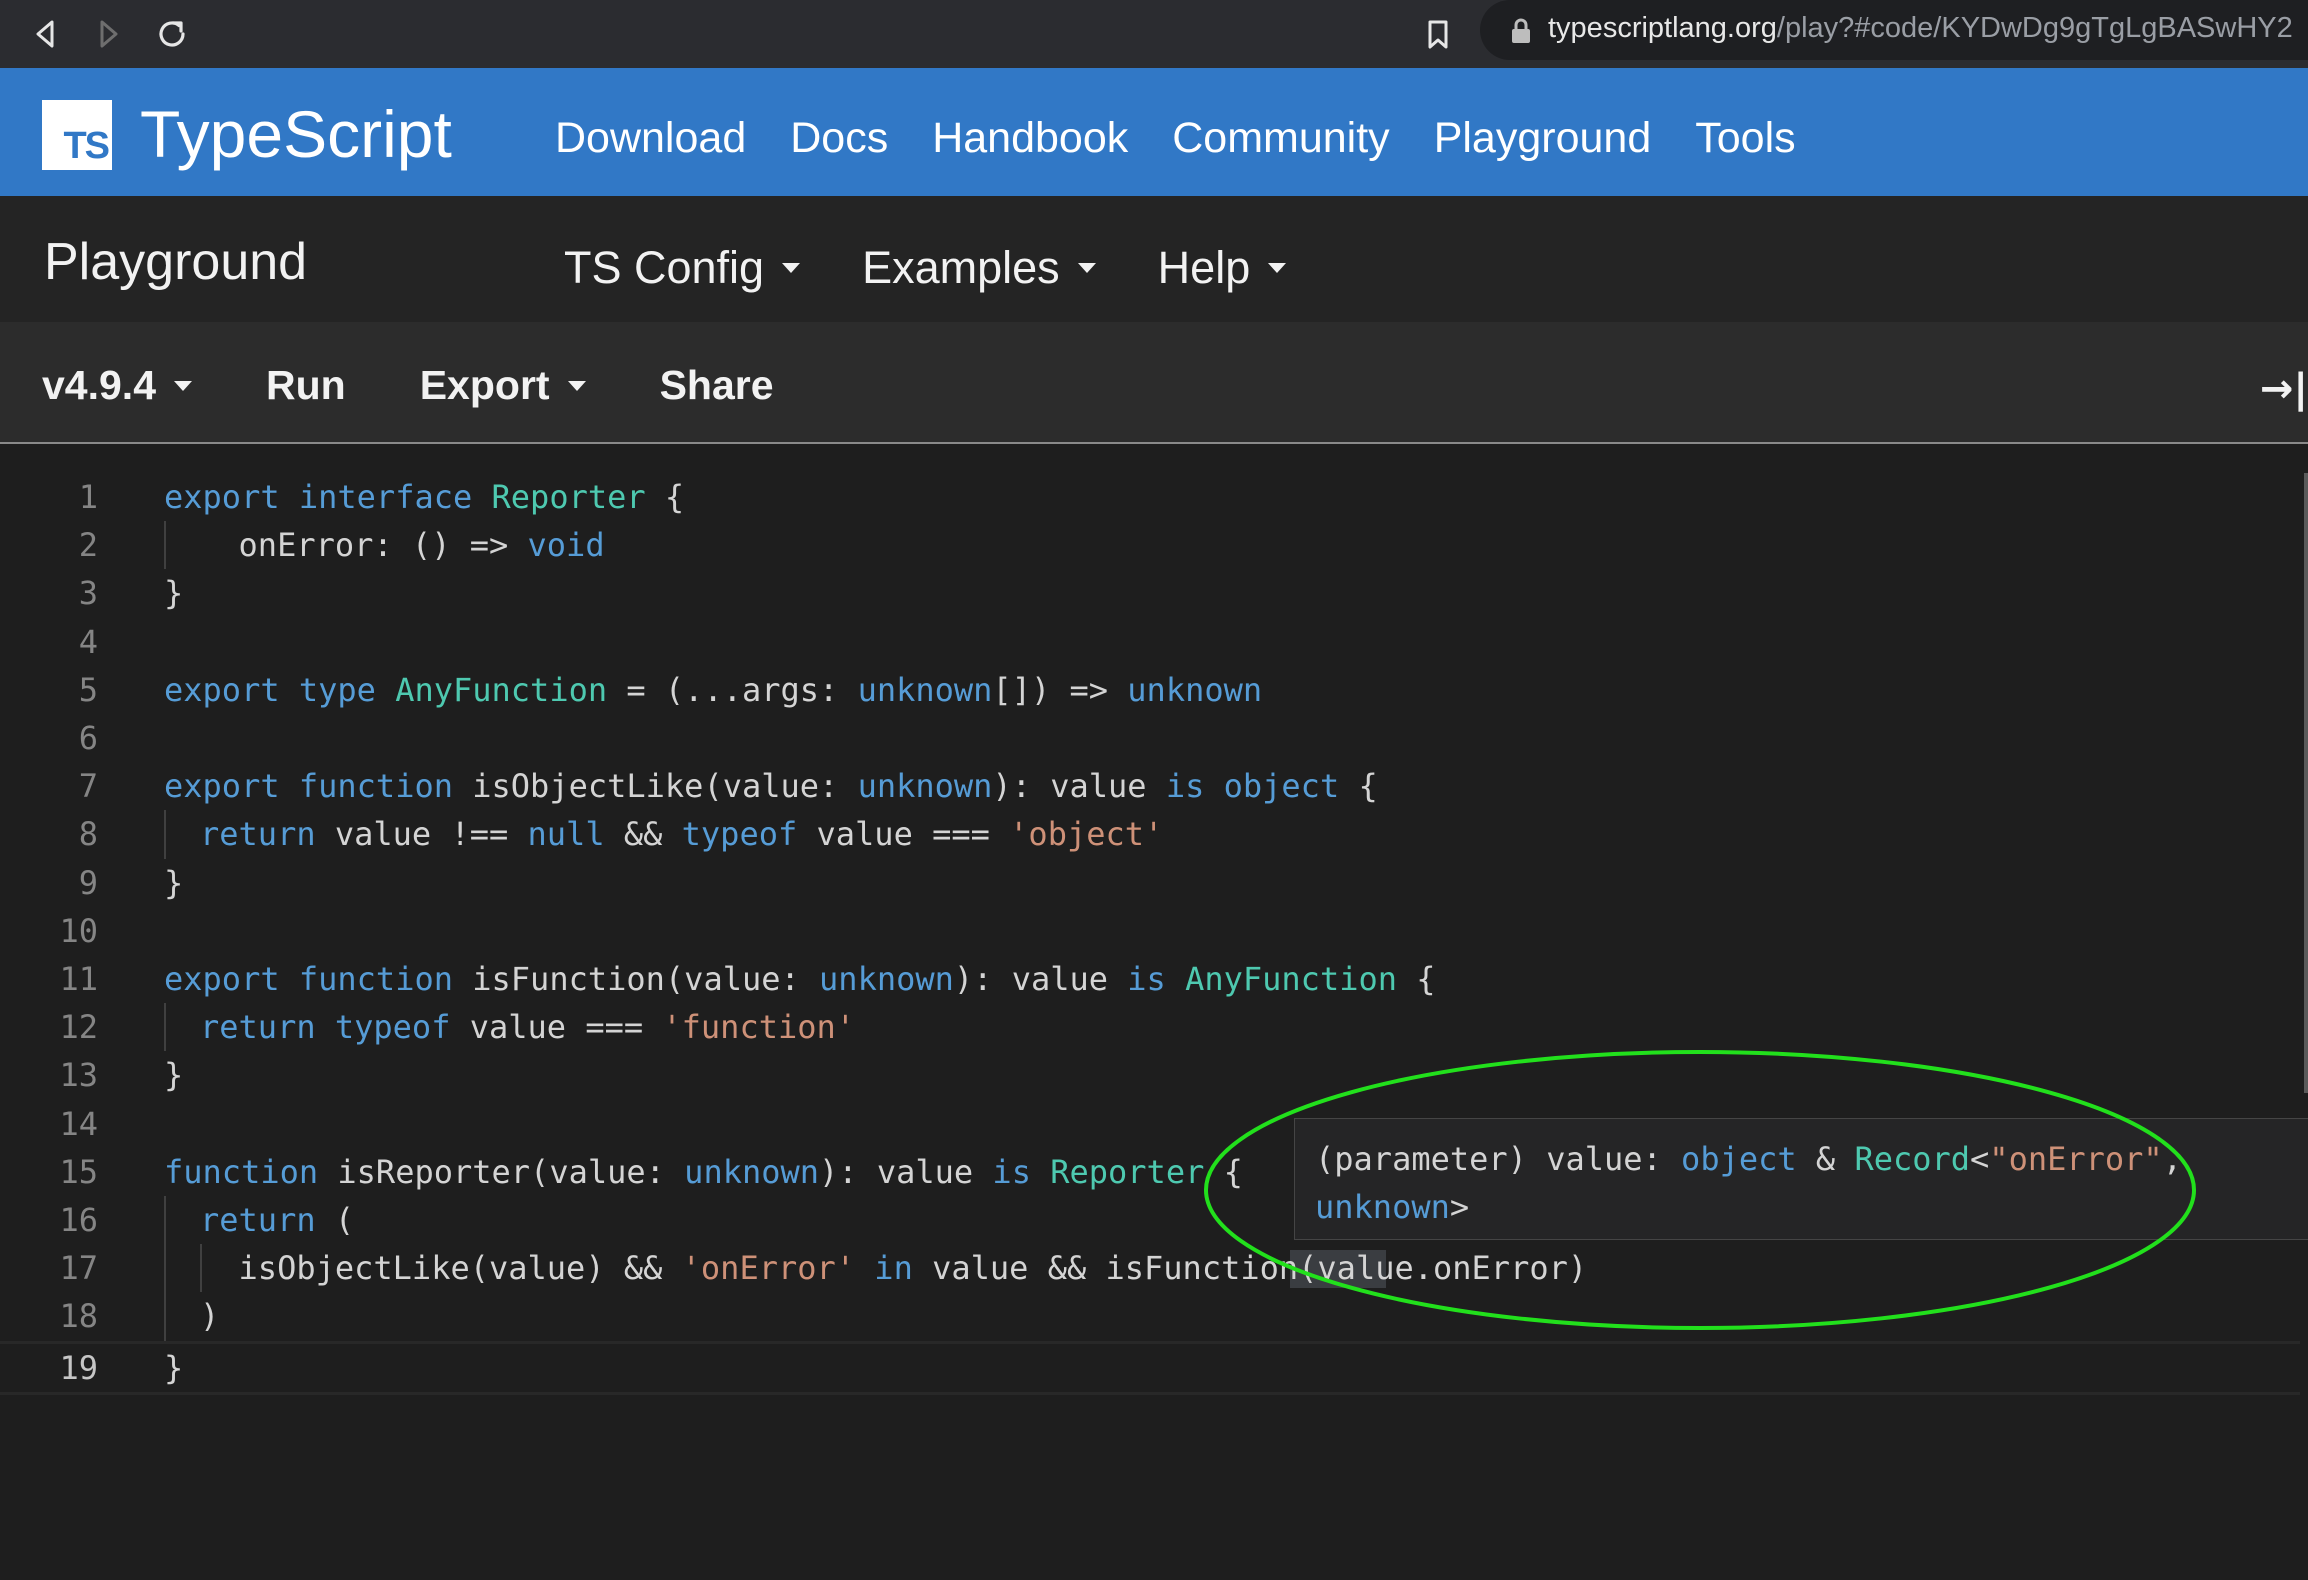 This screenshot has width=2308, height=1580. I want to click on share-label: Share, so click(716, 385).